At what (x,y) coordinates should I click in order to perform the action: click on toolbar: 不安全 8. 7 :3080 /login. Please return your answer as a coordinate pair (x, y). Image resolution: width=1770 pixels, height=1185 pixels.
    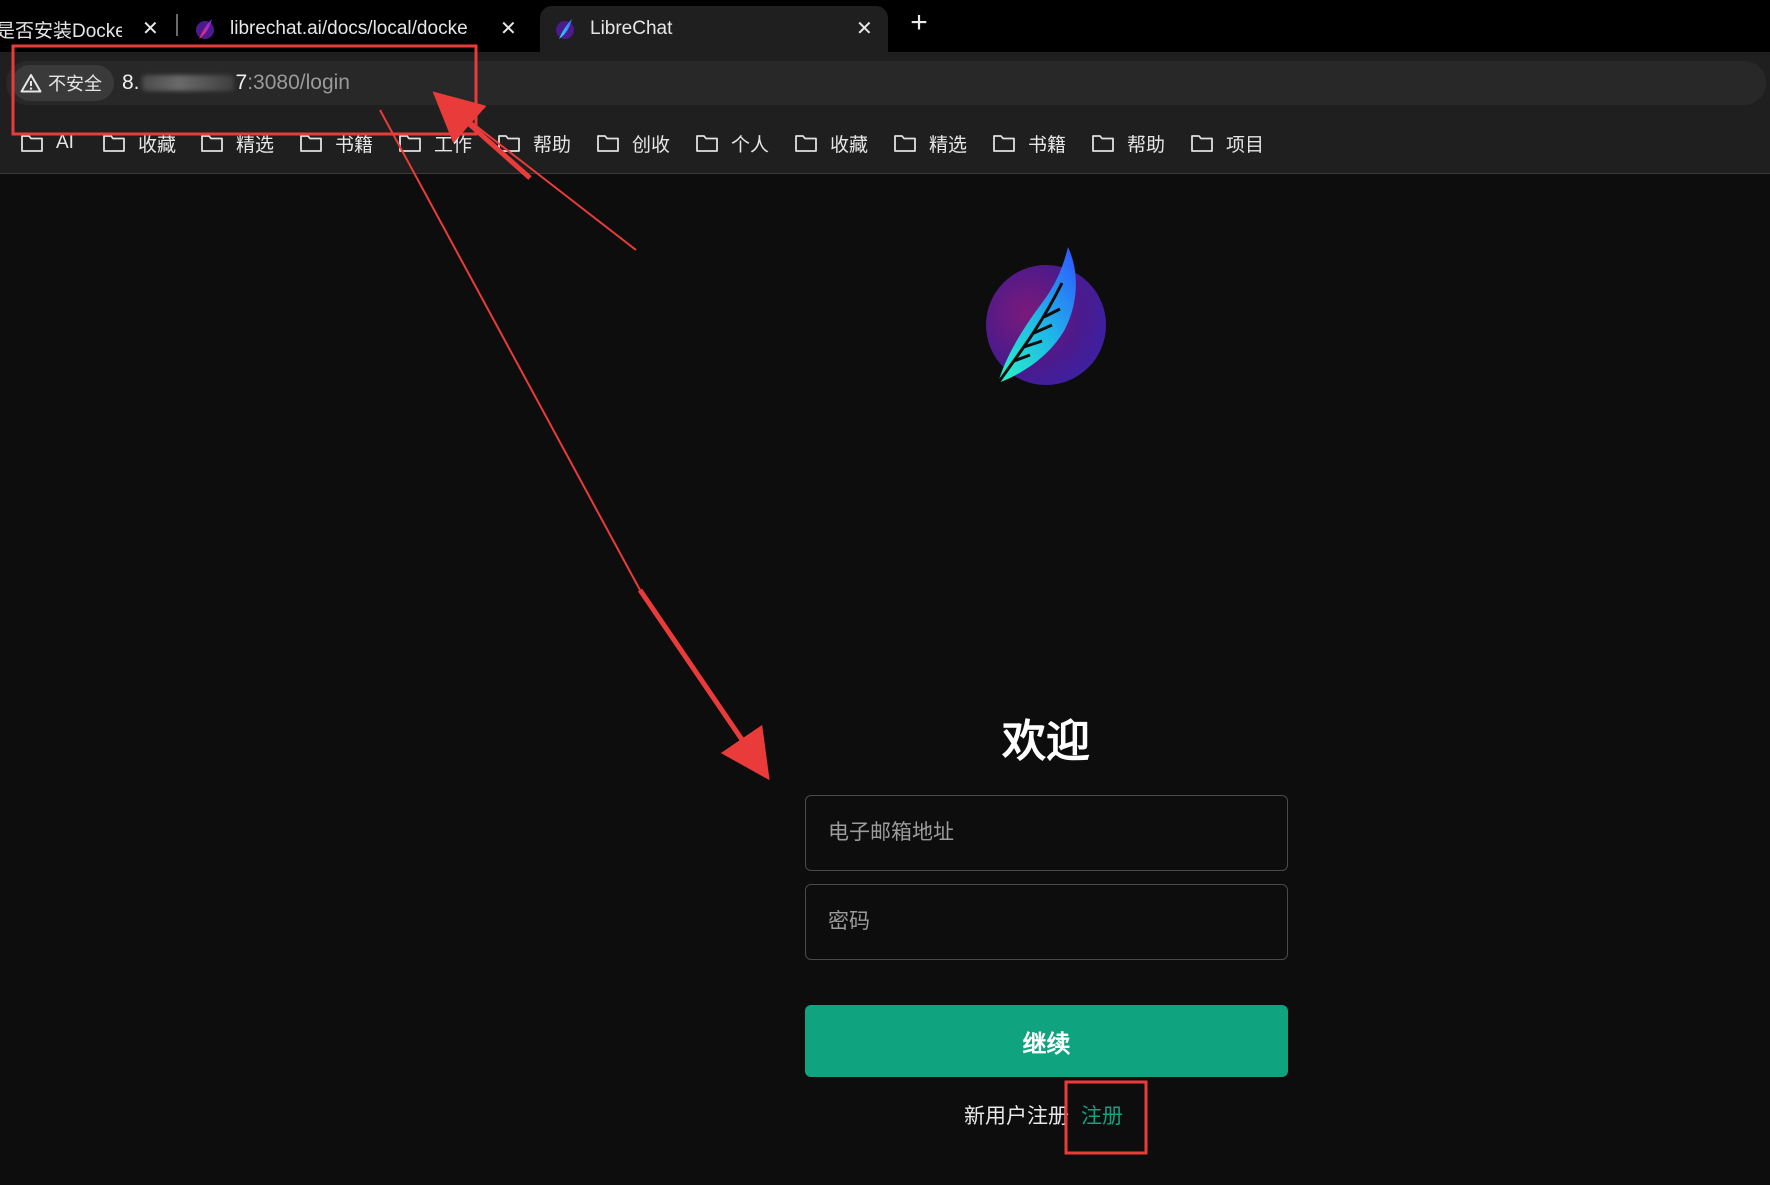
    Looking at the image, I should click on (885, 82).